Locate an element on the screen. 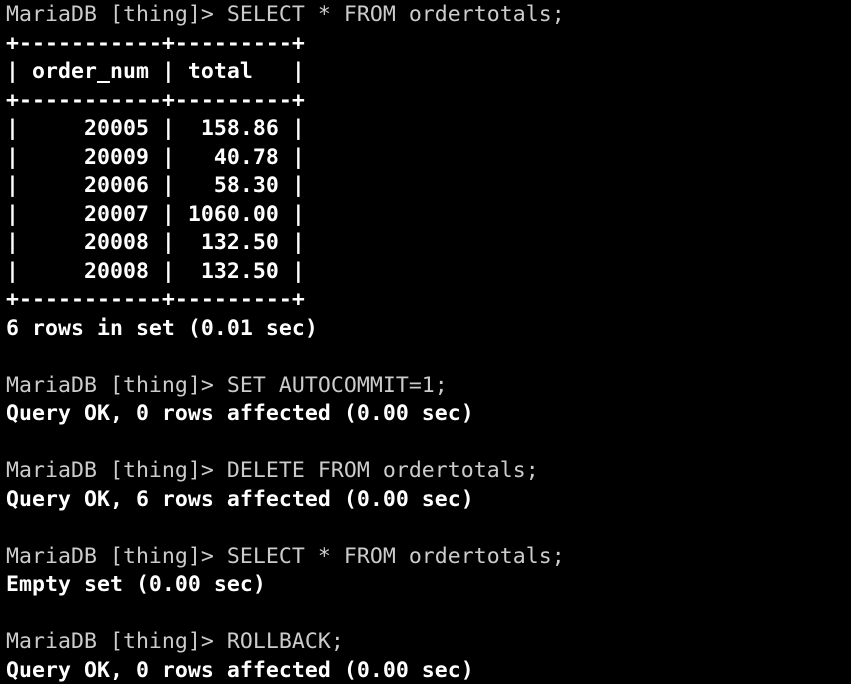 Image resolution: width=851 pixels, height=684 pixels. result-table-line: | 20005 | 158.86 | is located at coordinates (155, 128).